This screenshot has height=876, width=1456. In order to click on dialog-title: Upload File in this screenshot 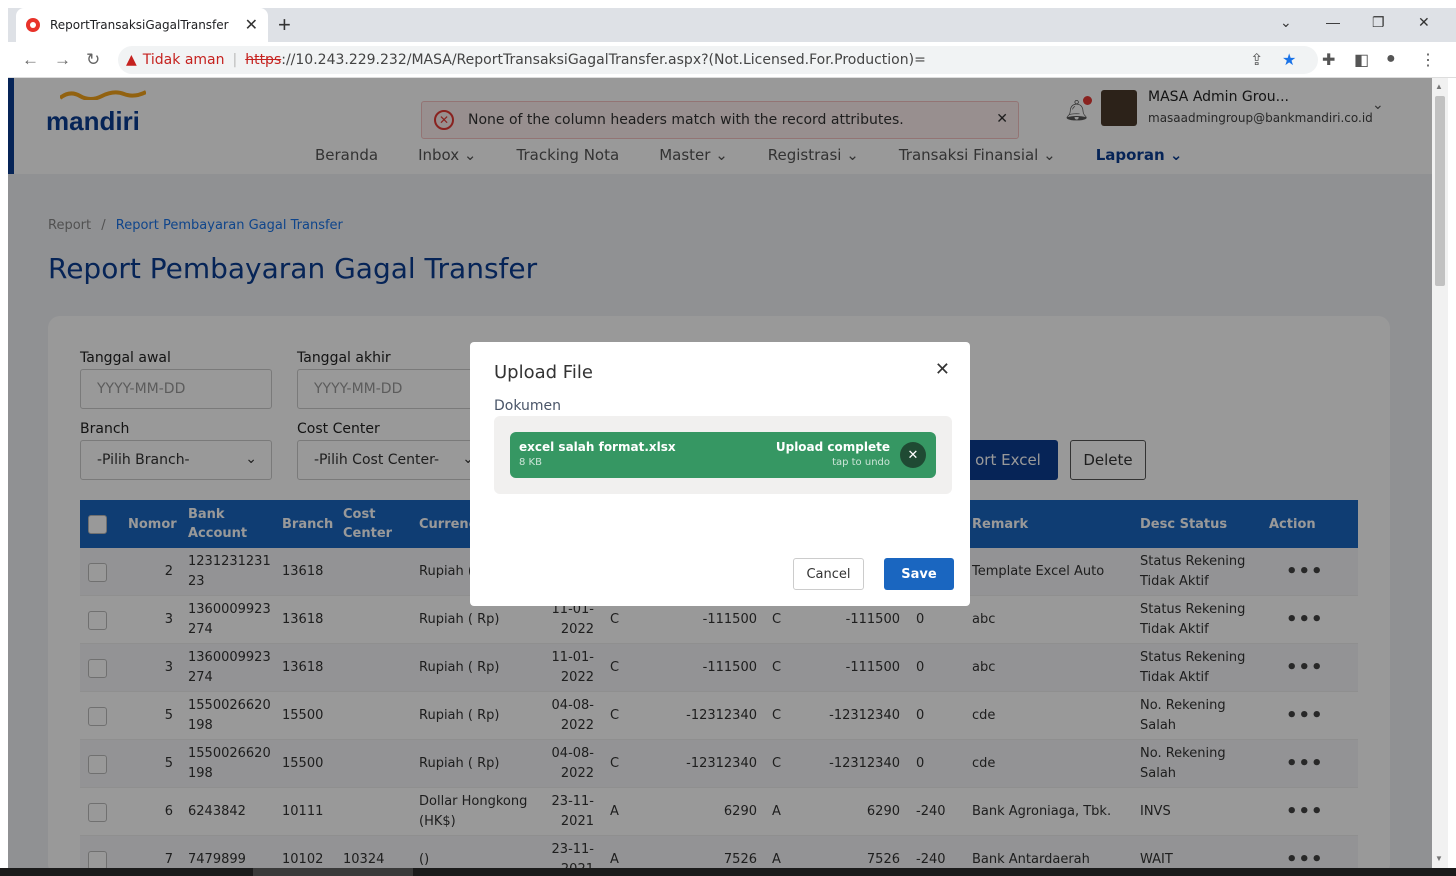, I will do `click(543, 372)`.